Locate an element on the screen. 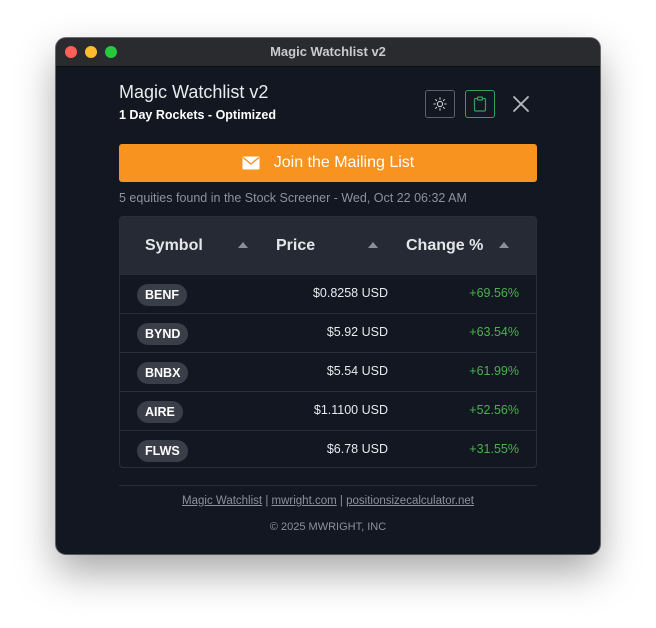 This screenshot has height=628, width=656. column-header-change: Change % is located at coordinates (466, 245).